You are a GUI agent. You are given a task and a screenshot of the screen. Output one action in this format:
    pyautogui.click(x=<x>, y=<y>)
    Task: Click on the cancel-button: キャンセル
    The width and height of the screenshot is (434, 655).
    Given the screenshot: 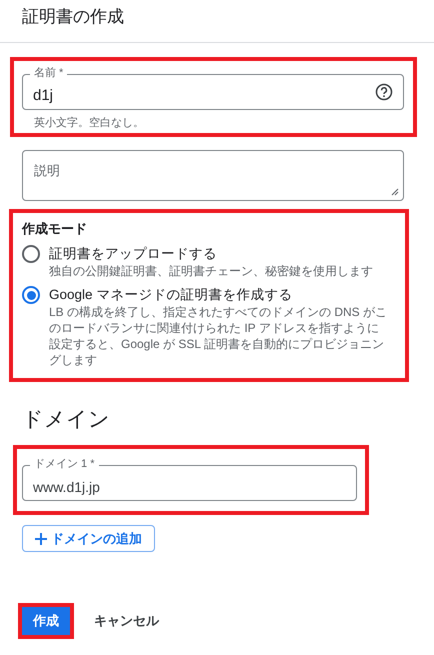 What is the action you would take?
    pyautogui.click(x=126, y=621)
    